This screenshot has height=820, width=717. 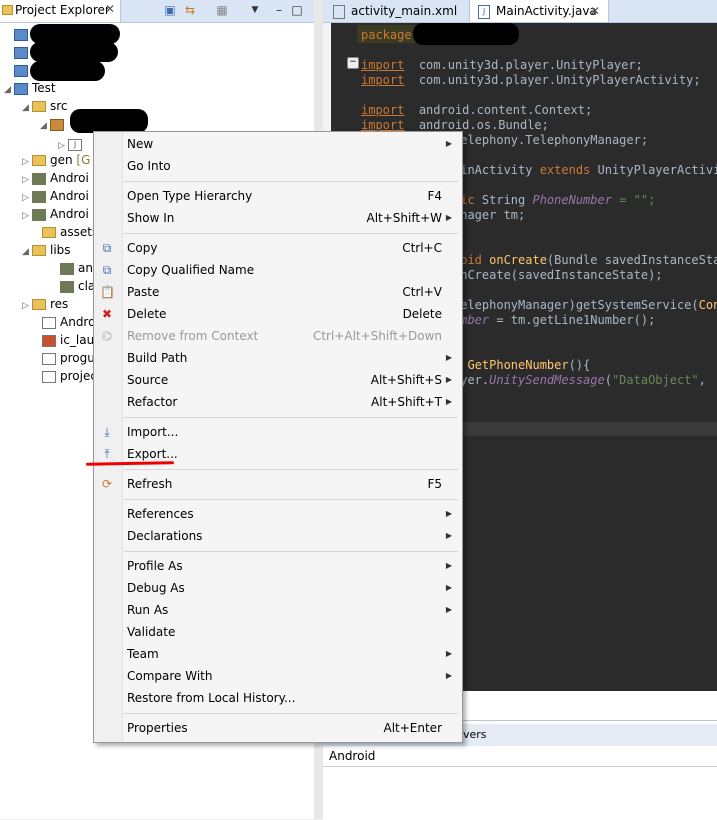 I want to click on minimize-icon: –, so click(x=279, y=10).